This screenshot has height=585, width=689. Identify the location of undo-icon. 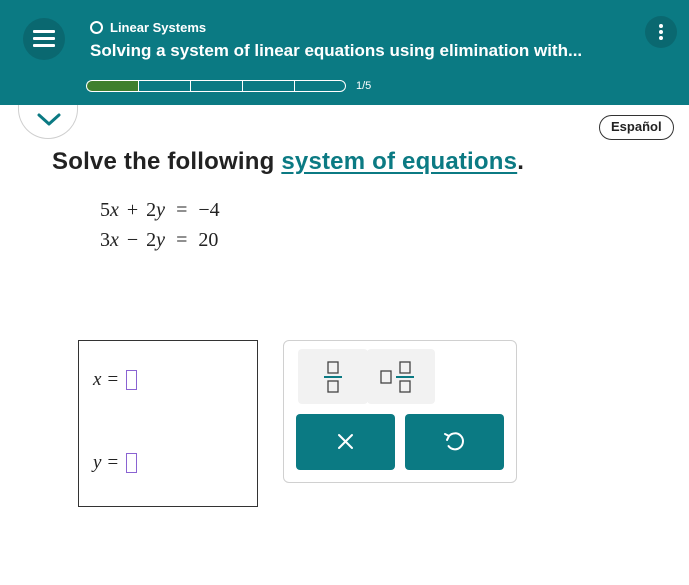
(454, 441).